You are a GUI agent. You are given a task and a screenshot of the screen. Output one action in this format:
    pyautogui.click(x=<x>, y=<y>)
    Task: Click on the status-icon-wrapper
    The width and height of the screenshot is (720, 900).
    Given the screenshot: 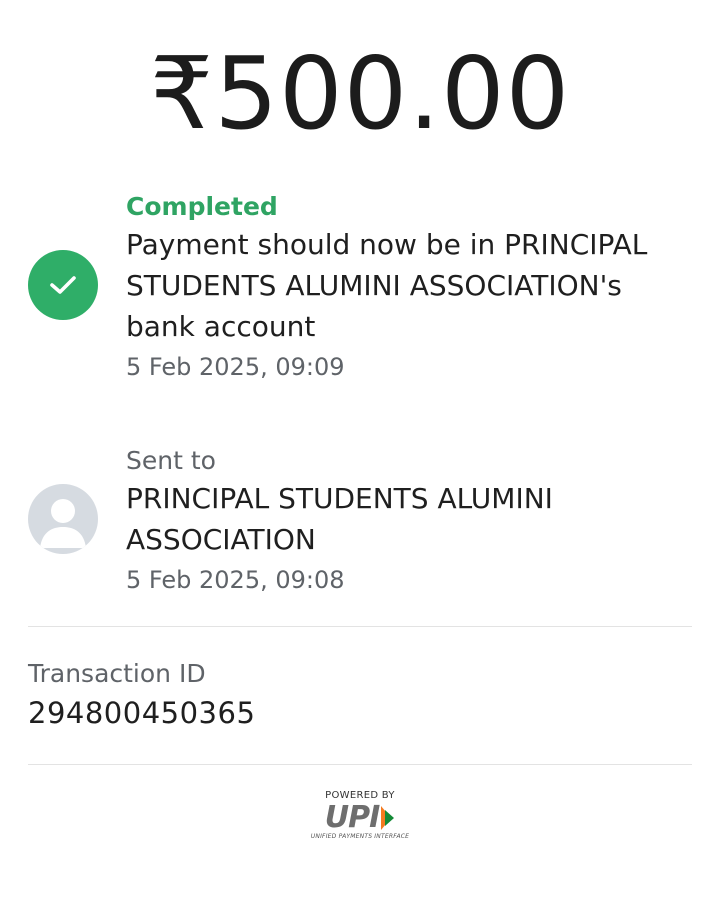 What is the action you would take?
    pyautogui.click(x=63, y=285)
    